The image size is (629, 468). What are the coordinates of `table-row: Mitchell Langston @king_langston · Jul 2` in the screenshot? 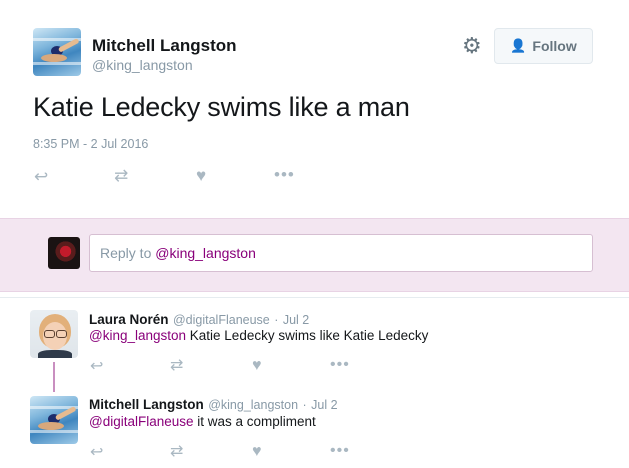 It's located at (213, 405).